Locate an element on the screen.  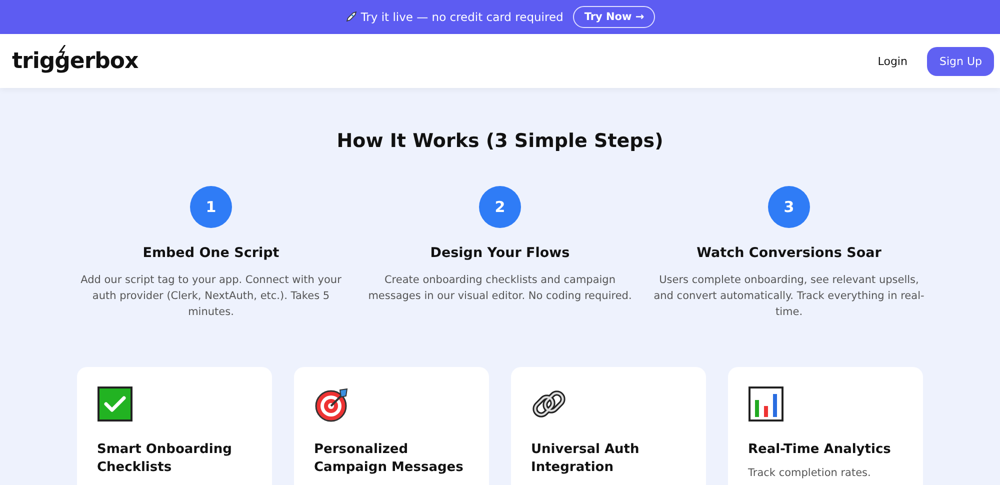
rocket-icon is located at coordinates (350, 17).